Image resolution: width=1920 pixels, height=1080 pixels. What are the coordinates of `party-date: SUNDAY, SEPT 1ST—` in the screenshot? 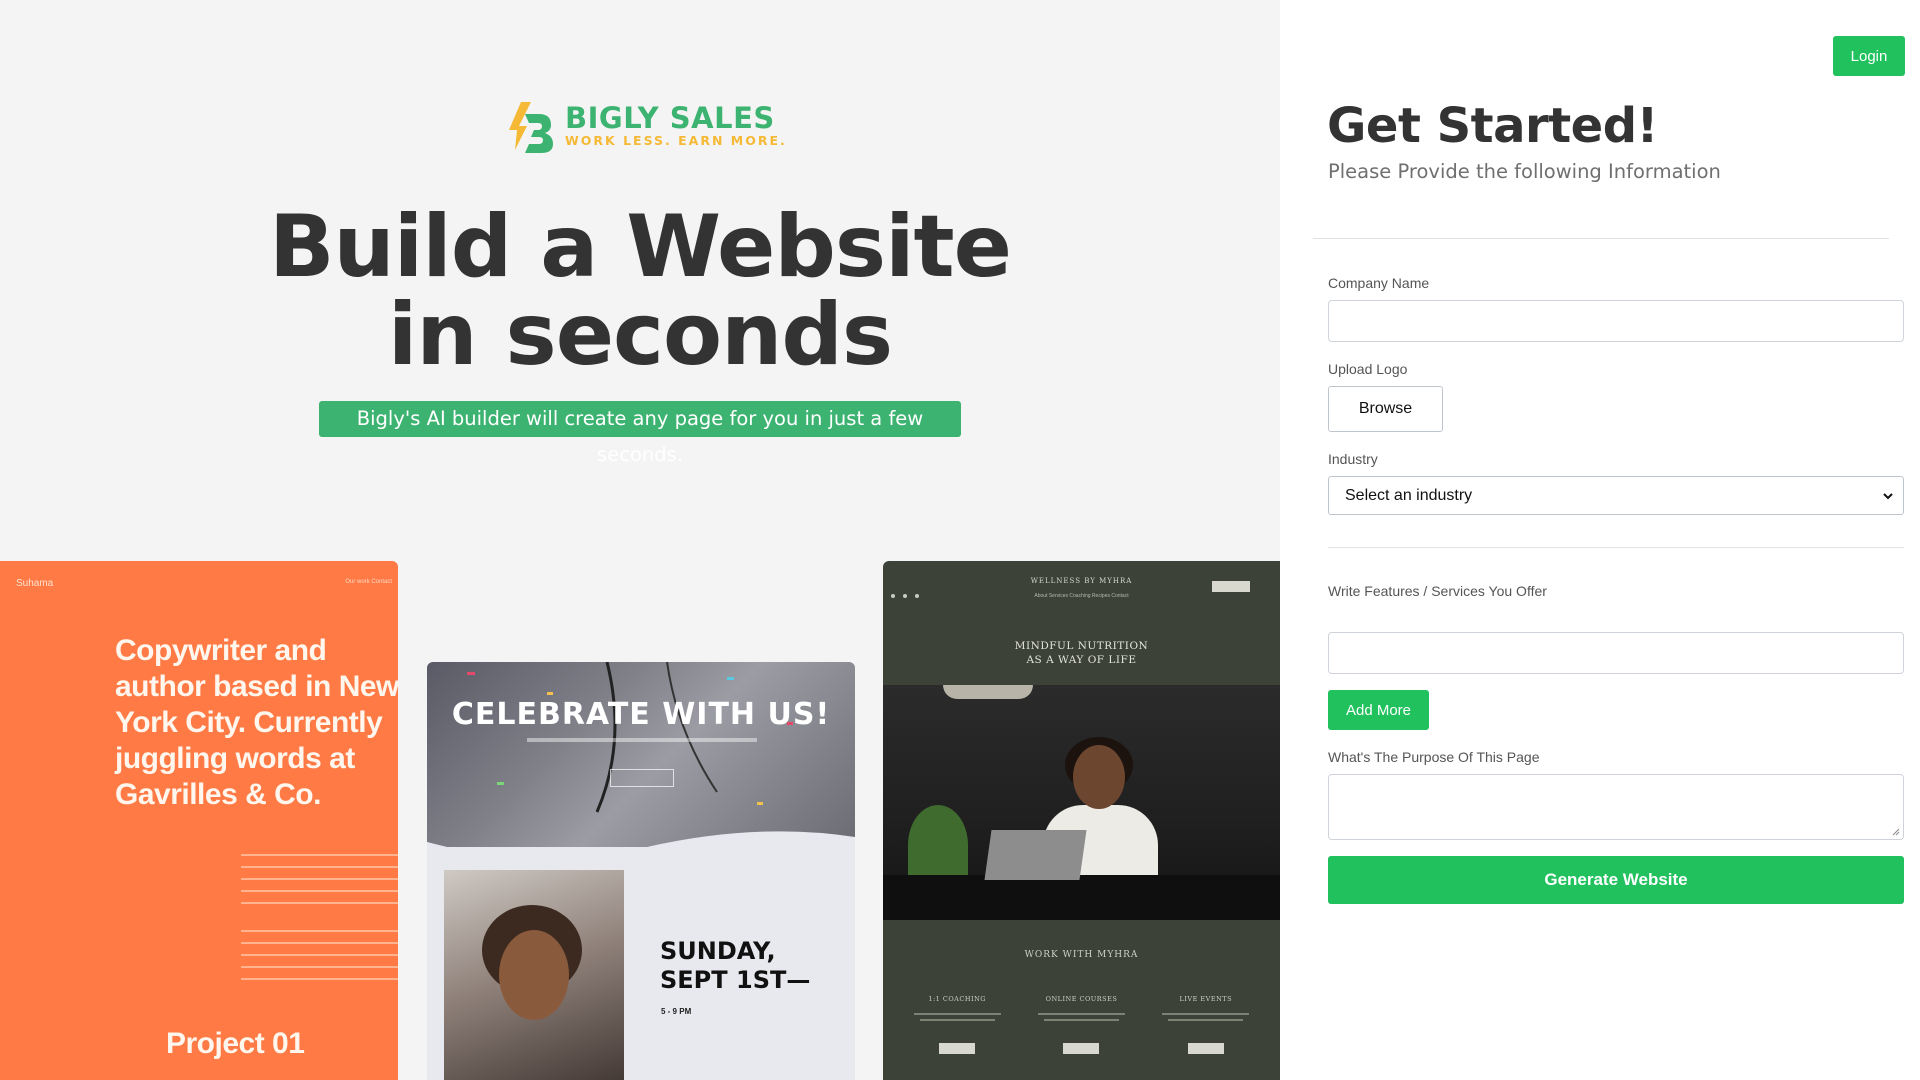 It's located at (735, 966).